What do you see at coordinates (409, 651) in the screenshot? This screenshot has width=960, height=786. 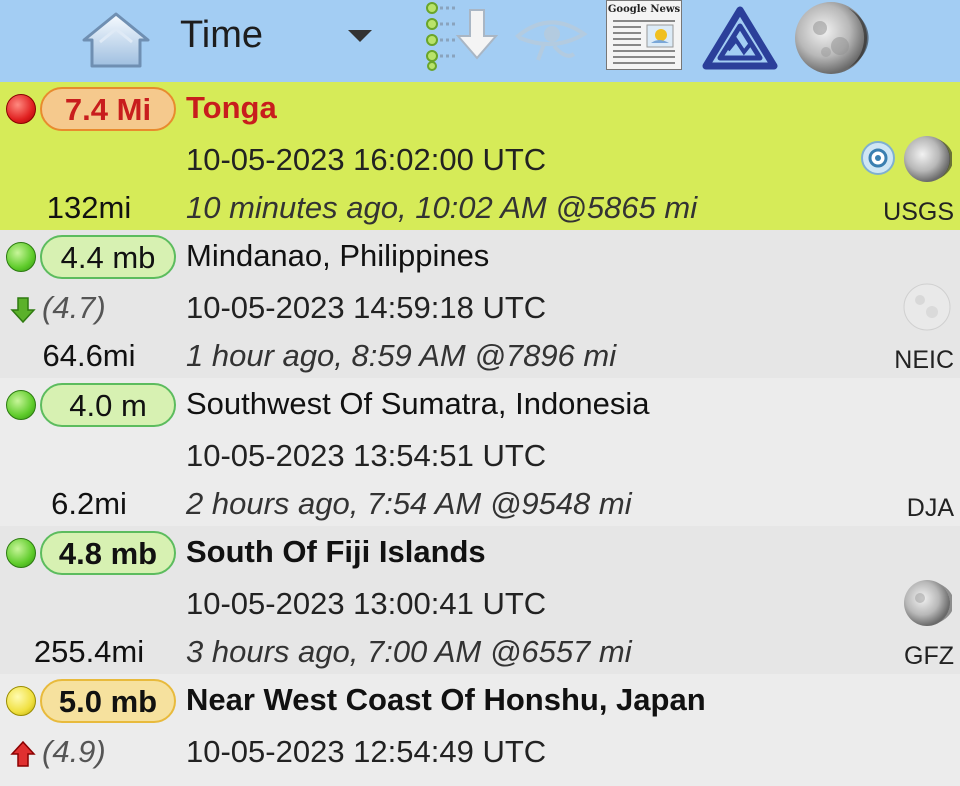 I see `quake-relative-time: 3 hours ago, 7:00 AM @6557 mi` at bounding box center [409, 651].